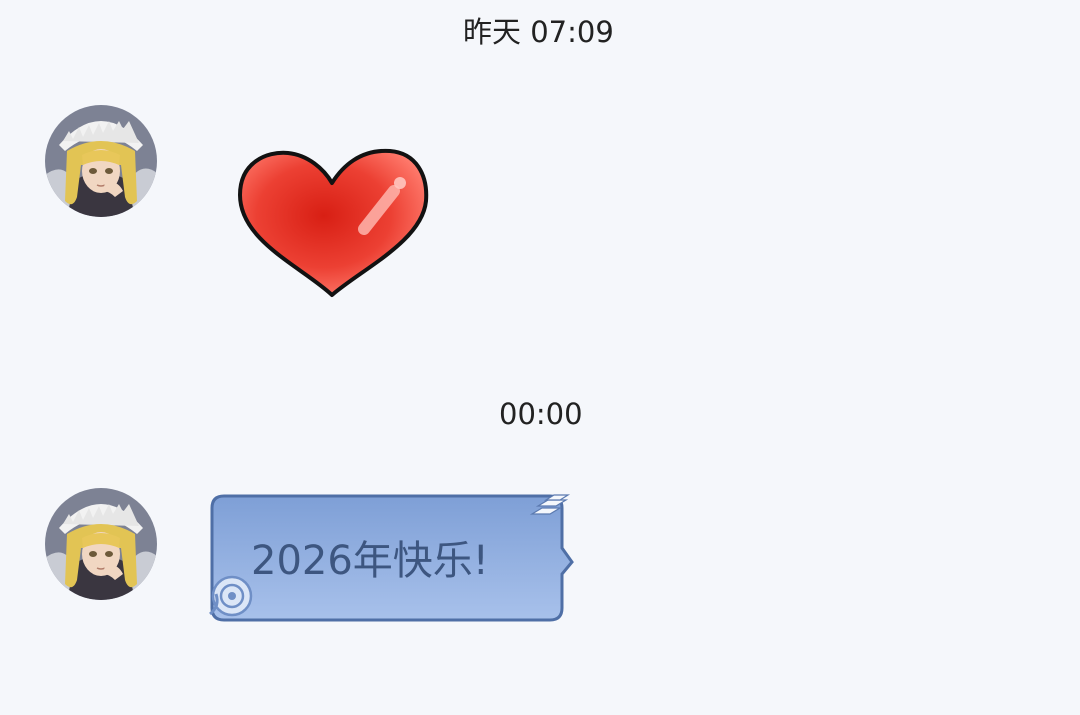 The image size is (1080, 715). Describe the element at coordinates (541, 414) in the screenshot. I see `message-timestamp: 00:00` at that location.